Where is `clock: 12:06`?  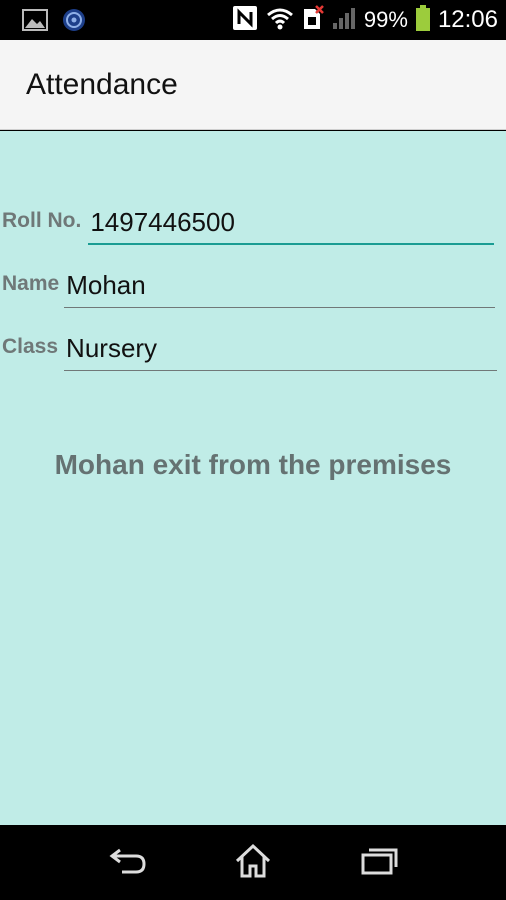
clock: 12:06 is located at coordinates (467, 19).